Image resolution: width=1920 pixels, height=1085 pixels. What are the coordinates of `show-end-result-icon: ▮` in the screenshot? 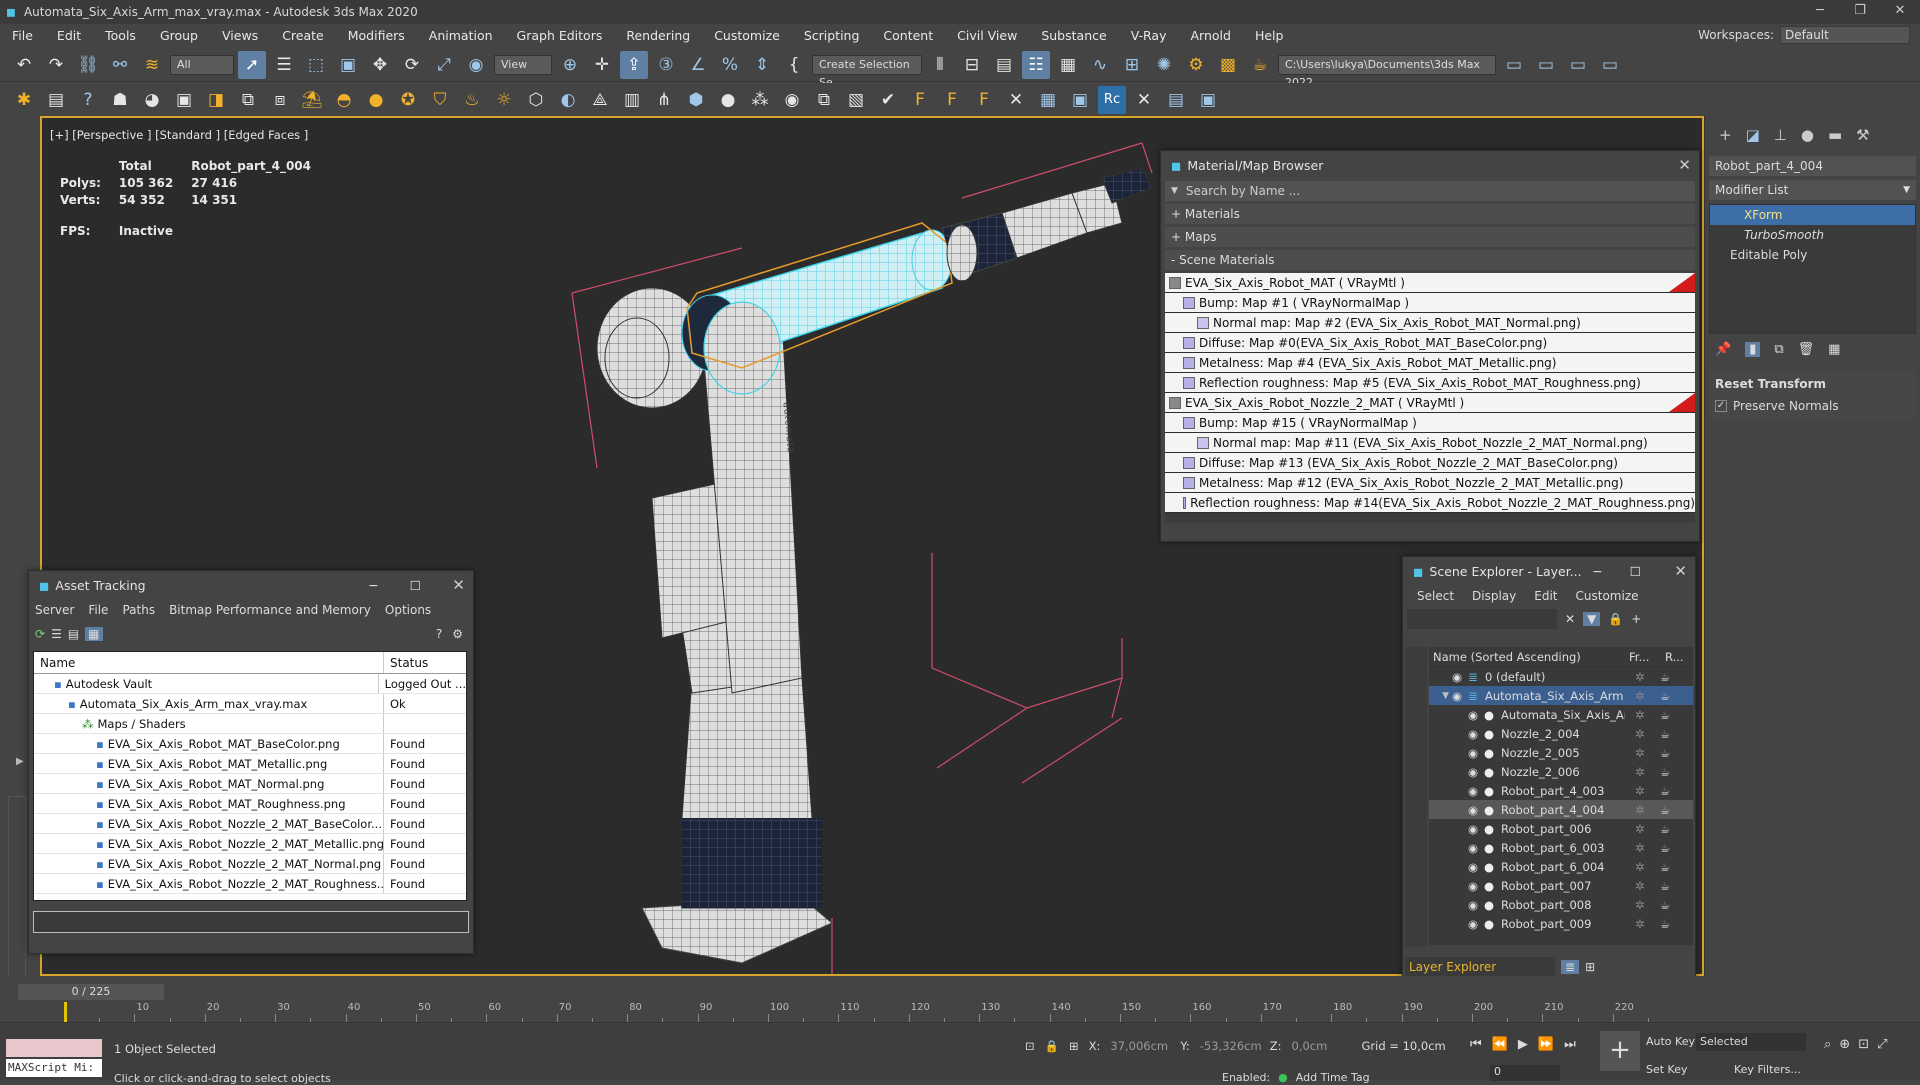 It's located at (1753, 349).